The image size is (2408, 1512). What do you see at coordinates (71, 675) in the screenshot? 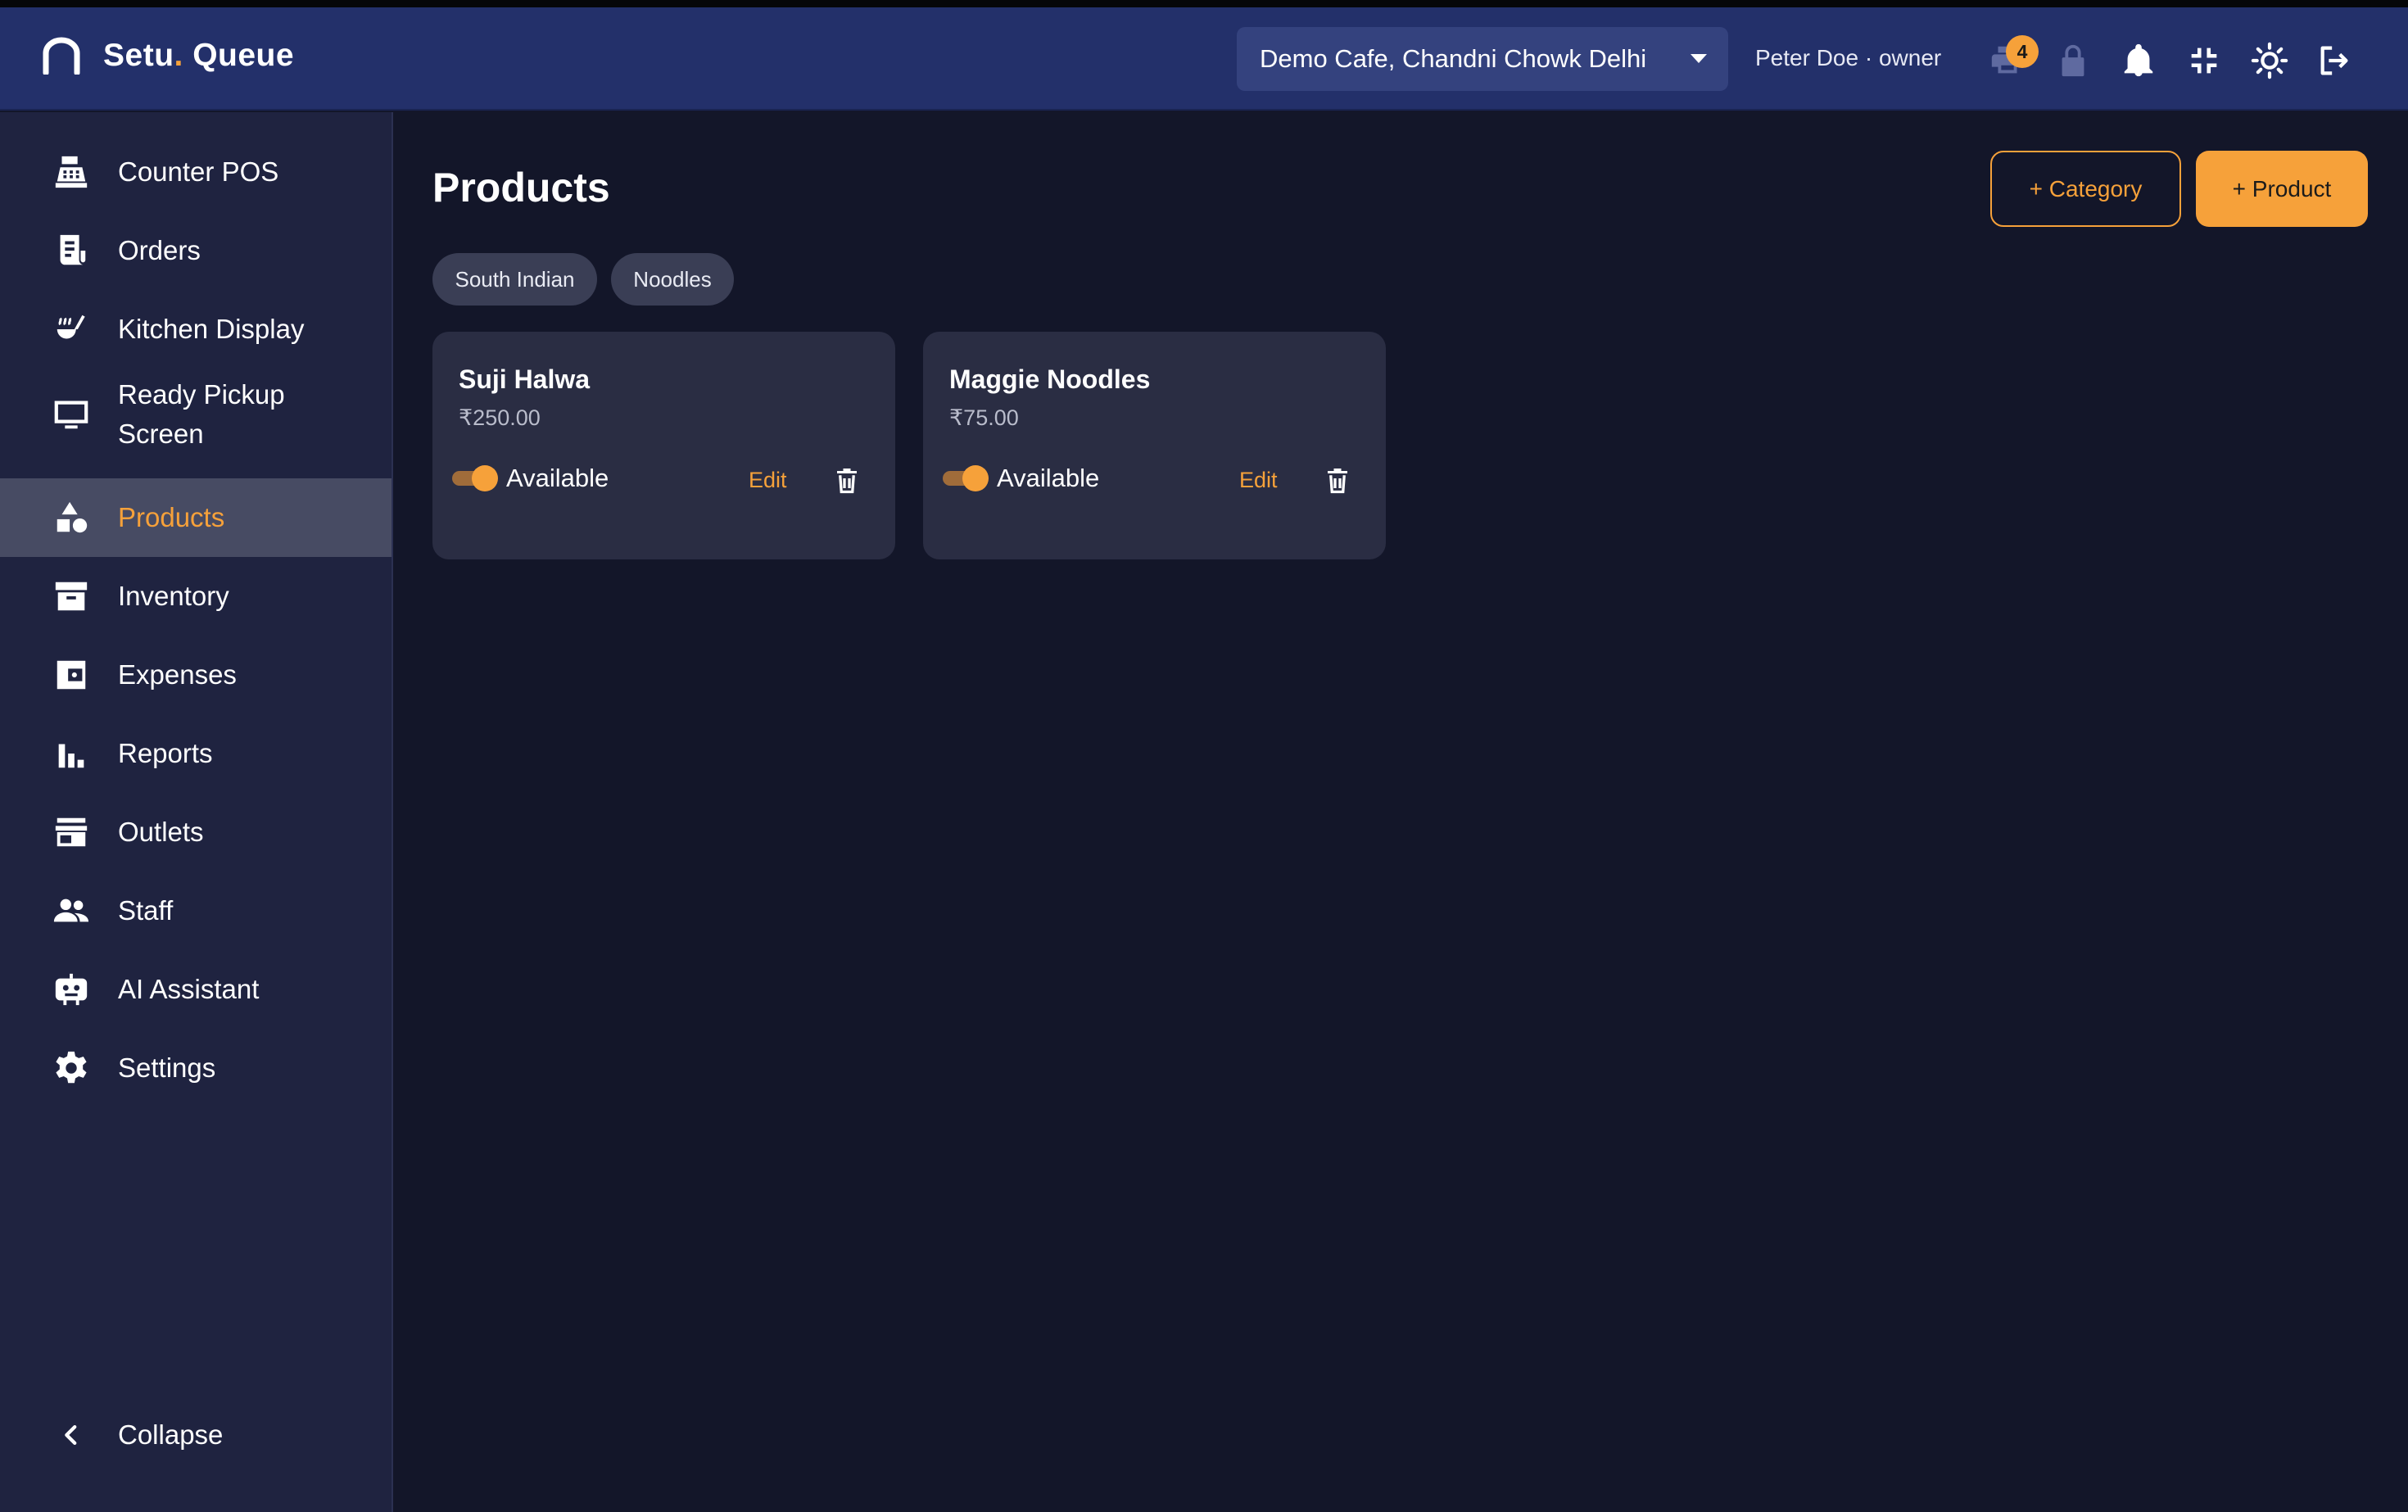
I see `wallet-icon` at bounding box center [71, 675].